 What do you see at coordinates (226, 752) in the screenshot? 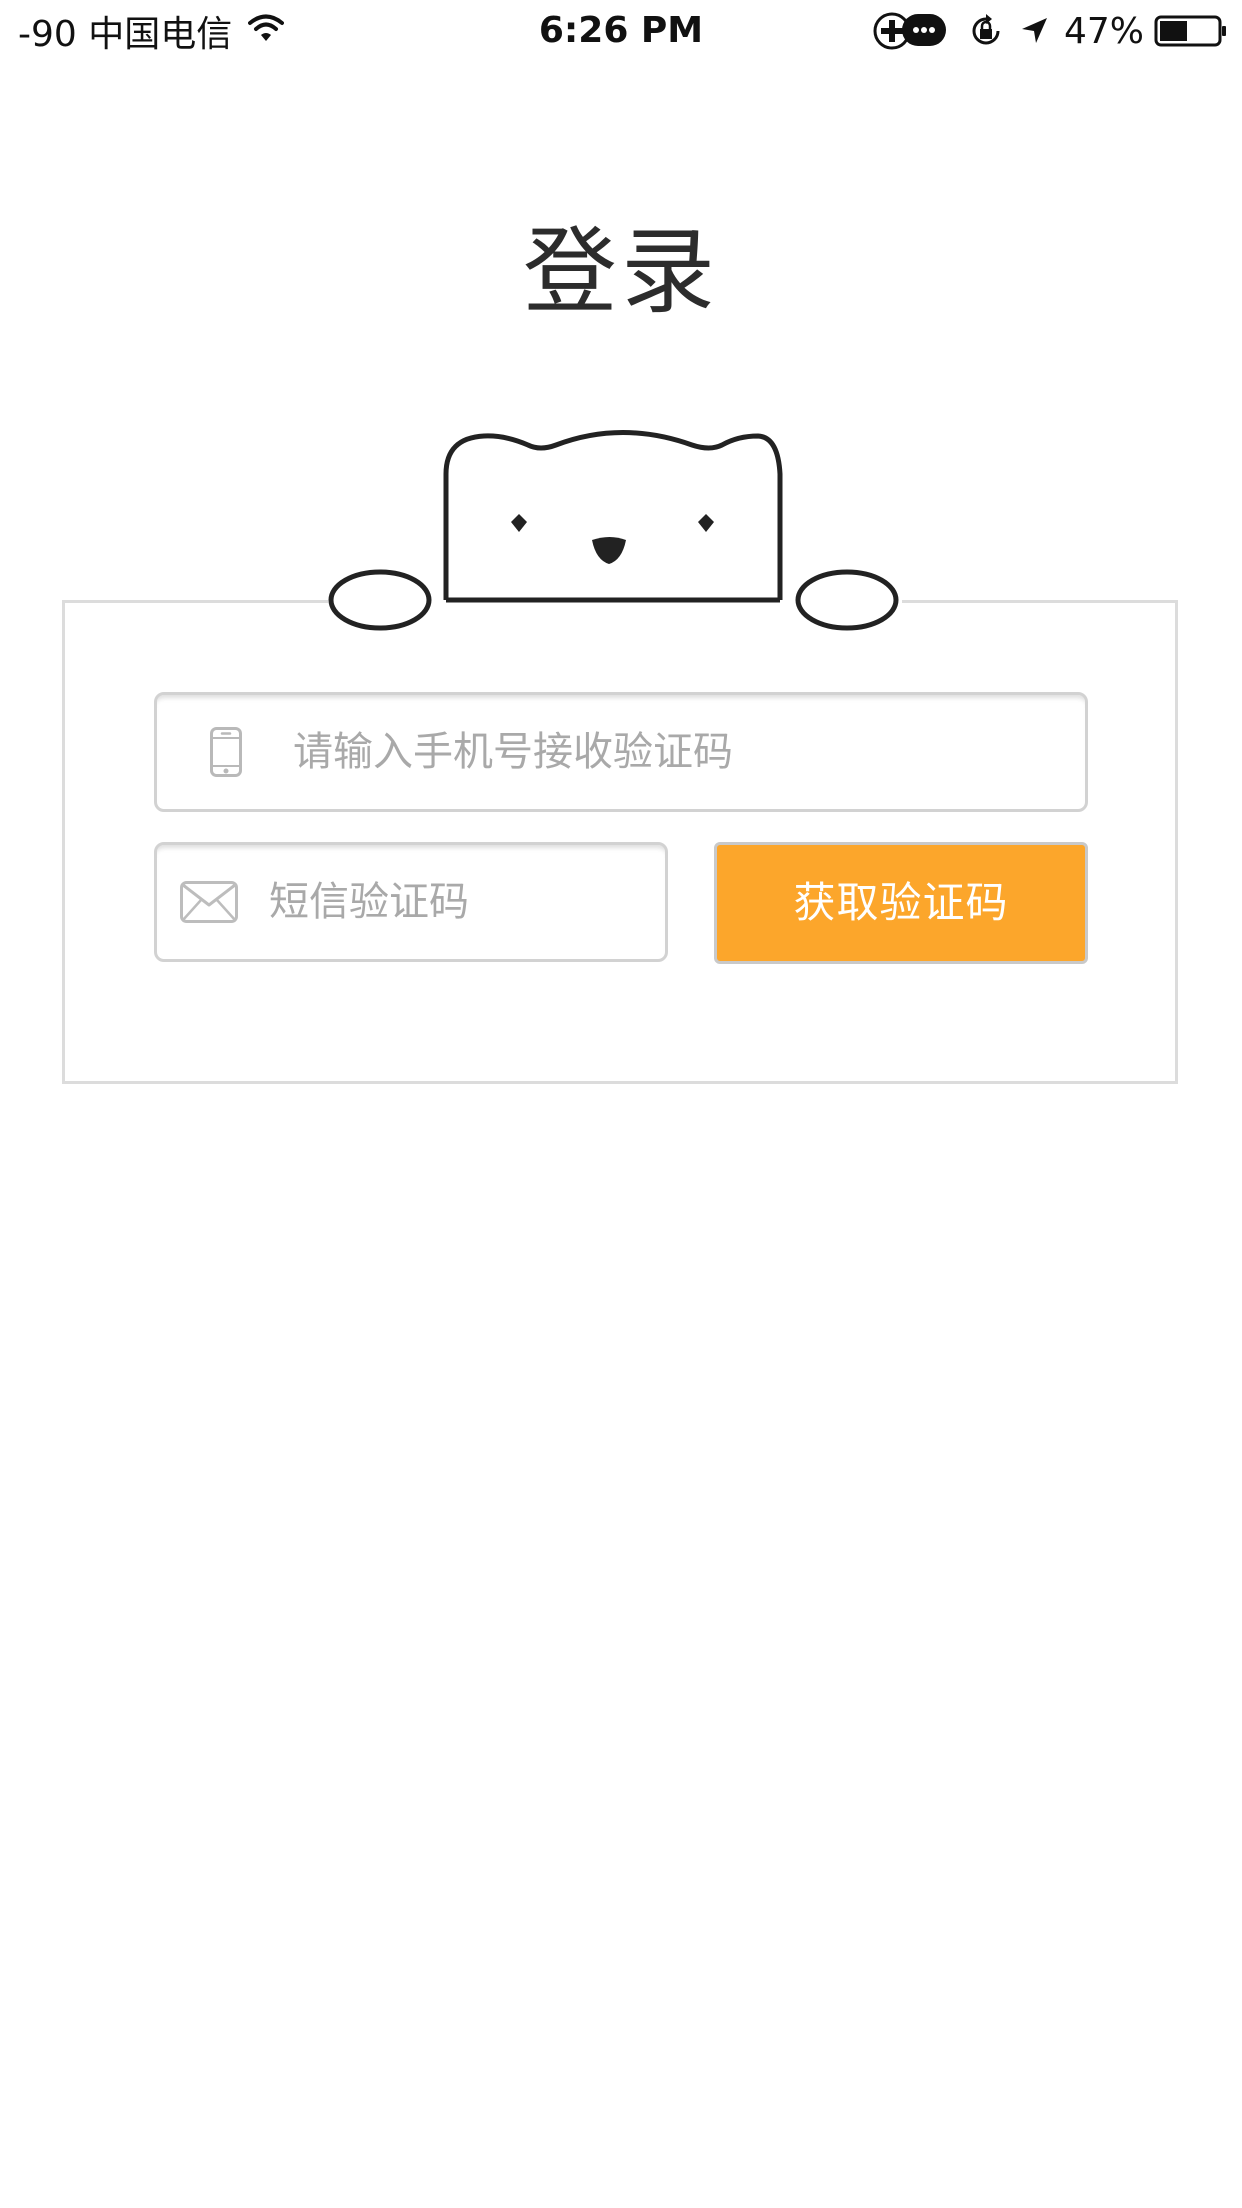
I see `phone-icon` at bounding box center [226, 752].